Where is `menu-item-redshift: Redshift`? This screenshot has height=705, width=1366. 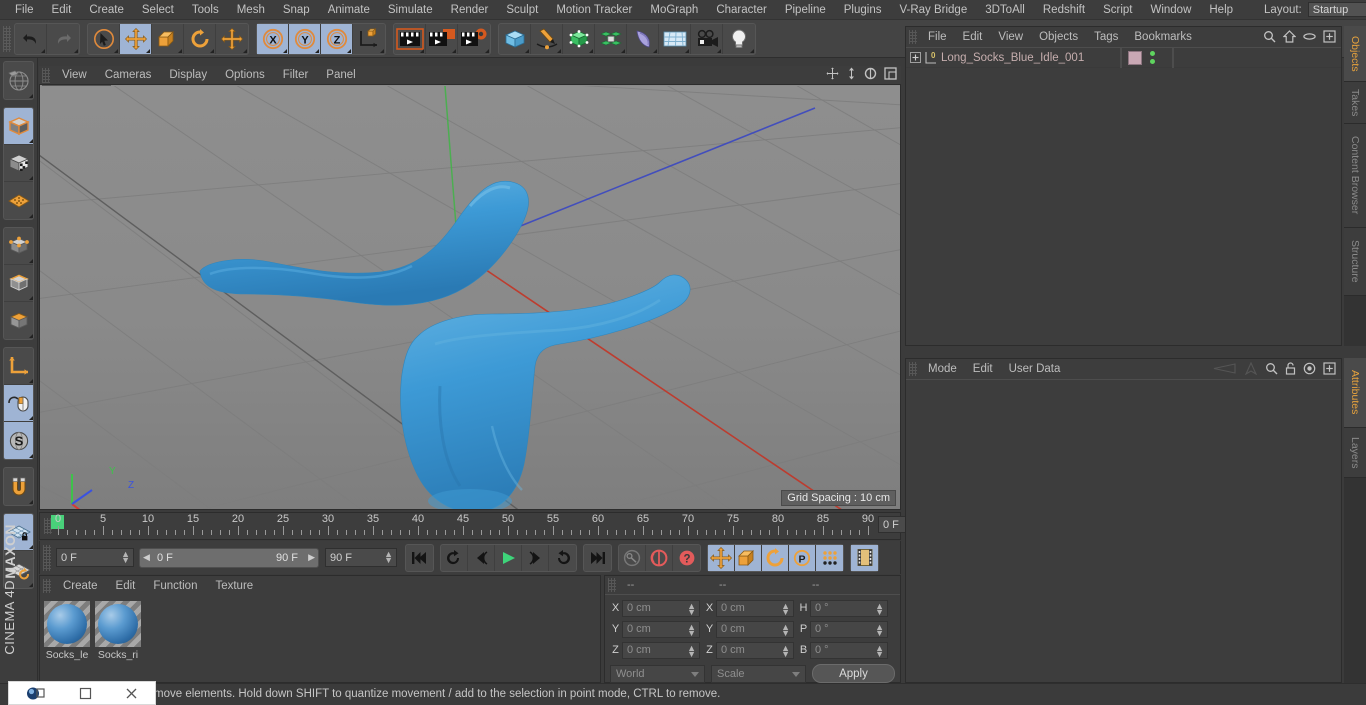
menu-item-redshift: Redshift is located at coordinates (1064, 10).